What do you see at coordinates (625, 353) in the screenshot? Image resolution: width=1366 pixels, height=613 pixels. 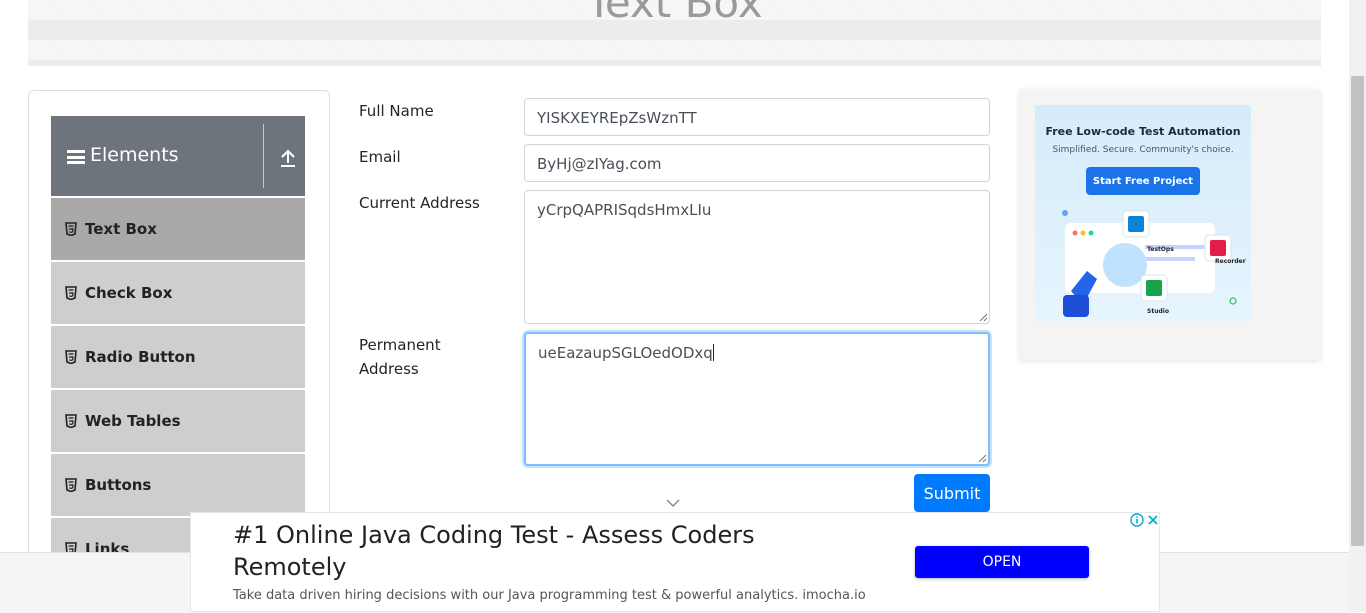 I see `permanent-address-value: ueEazaupSGLOedODxq` at bounding box center [625, 353].